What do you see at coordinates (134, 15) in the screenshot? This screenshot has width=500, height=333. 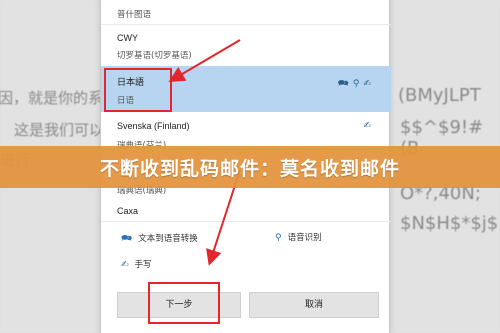 I see `language-subtitle: 普什图语` at bounding box center [134, 15].